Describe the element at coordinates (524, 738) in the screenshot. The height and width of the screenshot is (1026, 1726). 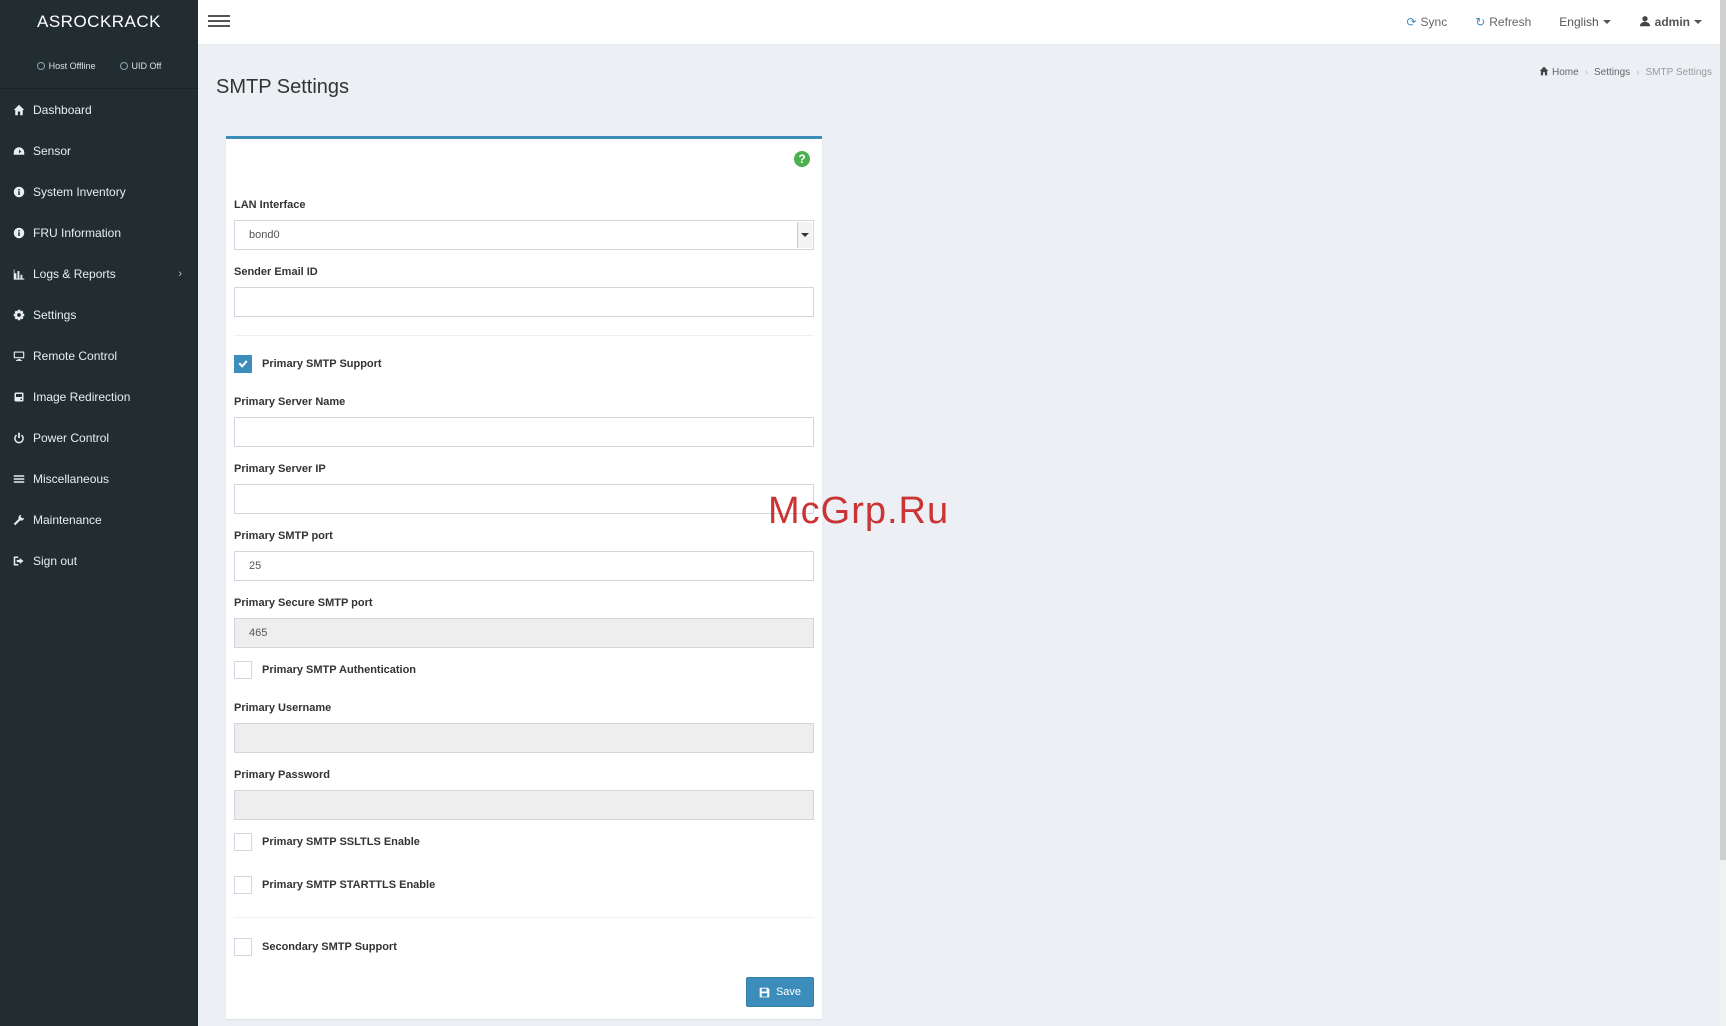
I see `primary-username-input` at that location.